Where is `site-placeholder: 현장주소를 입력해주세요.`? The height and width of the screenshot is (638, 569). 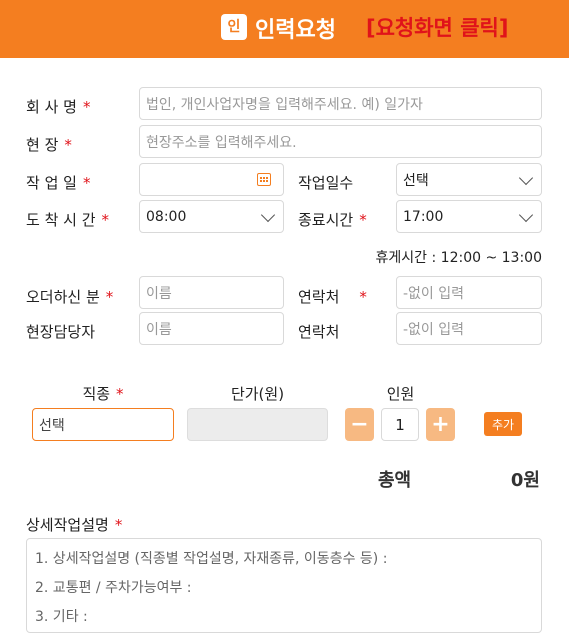 site-placeholder: 현장주소를 입력해주세요. is located at coordinates (221, 142).